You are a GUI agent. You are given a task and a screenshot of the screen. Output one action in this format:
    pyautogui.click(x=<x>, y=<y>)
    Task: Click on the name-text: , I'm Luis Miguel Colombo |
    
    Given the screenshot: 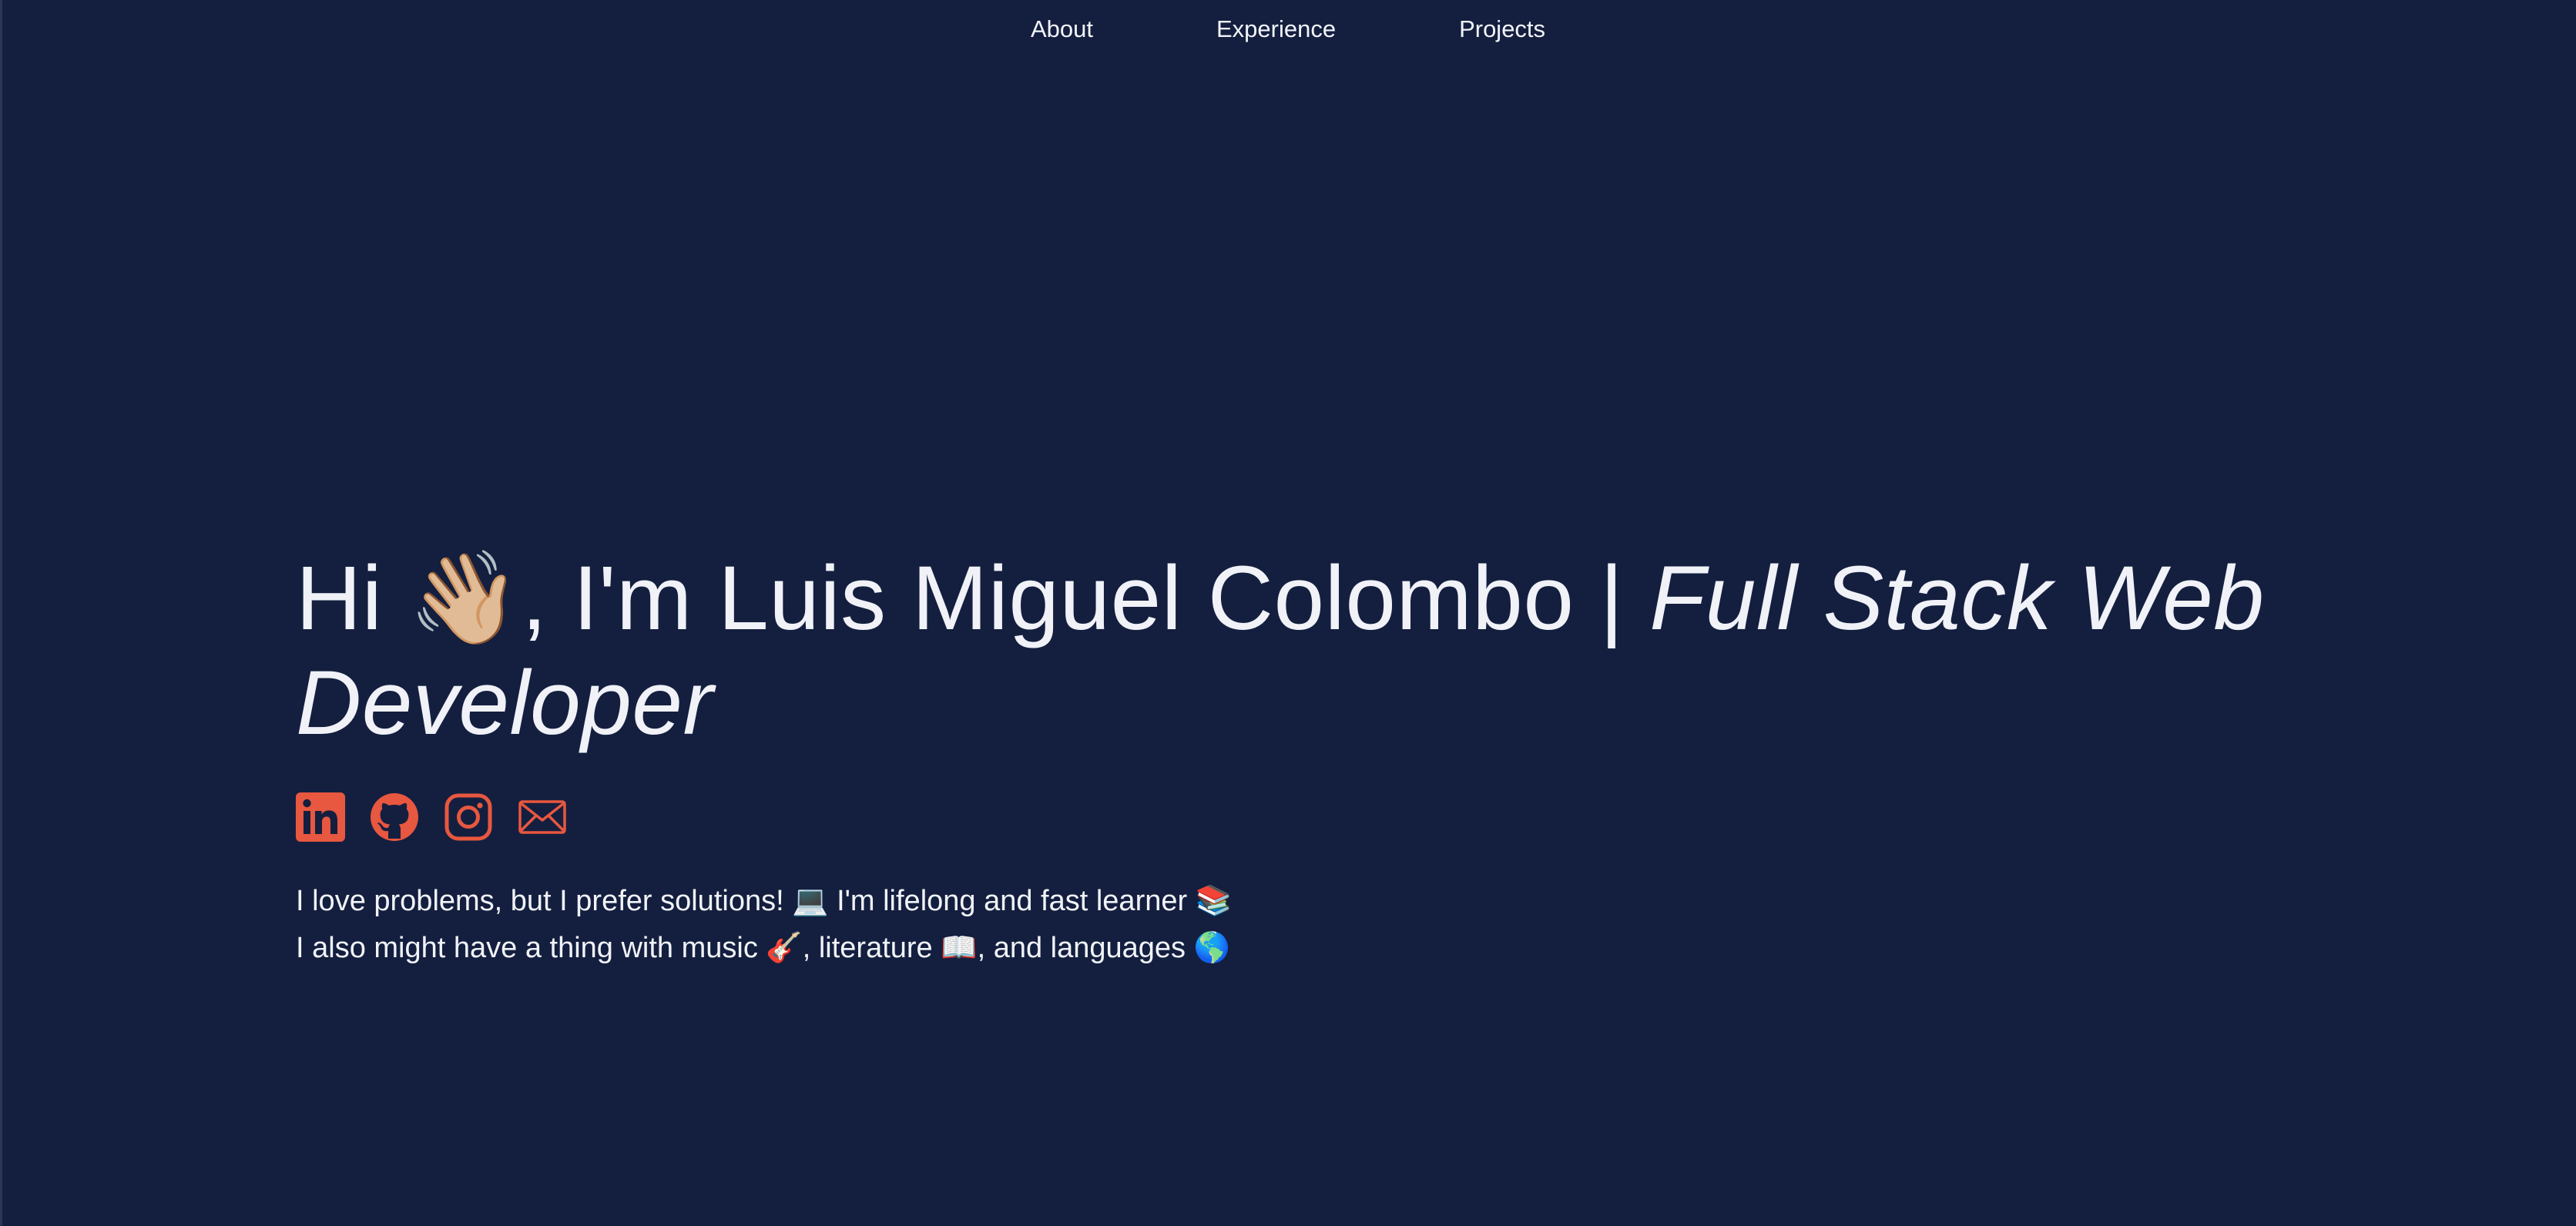 What is the action you would take?
    pyautogui.click(x=1086, y=598)
    